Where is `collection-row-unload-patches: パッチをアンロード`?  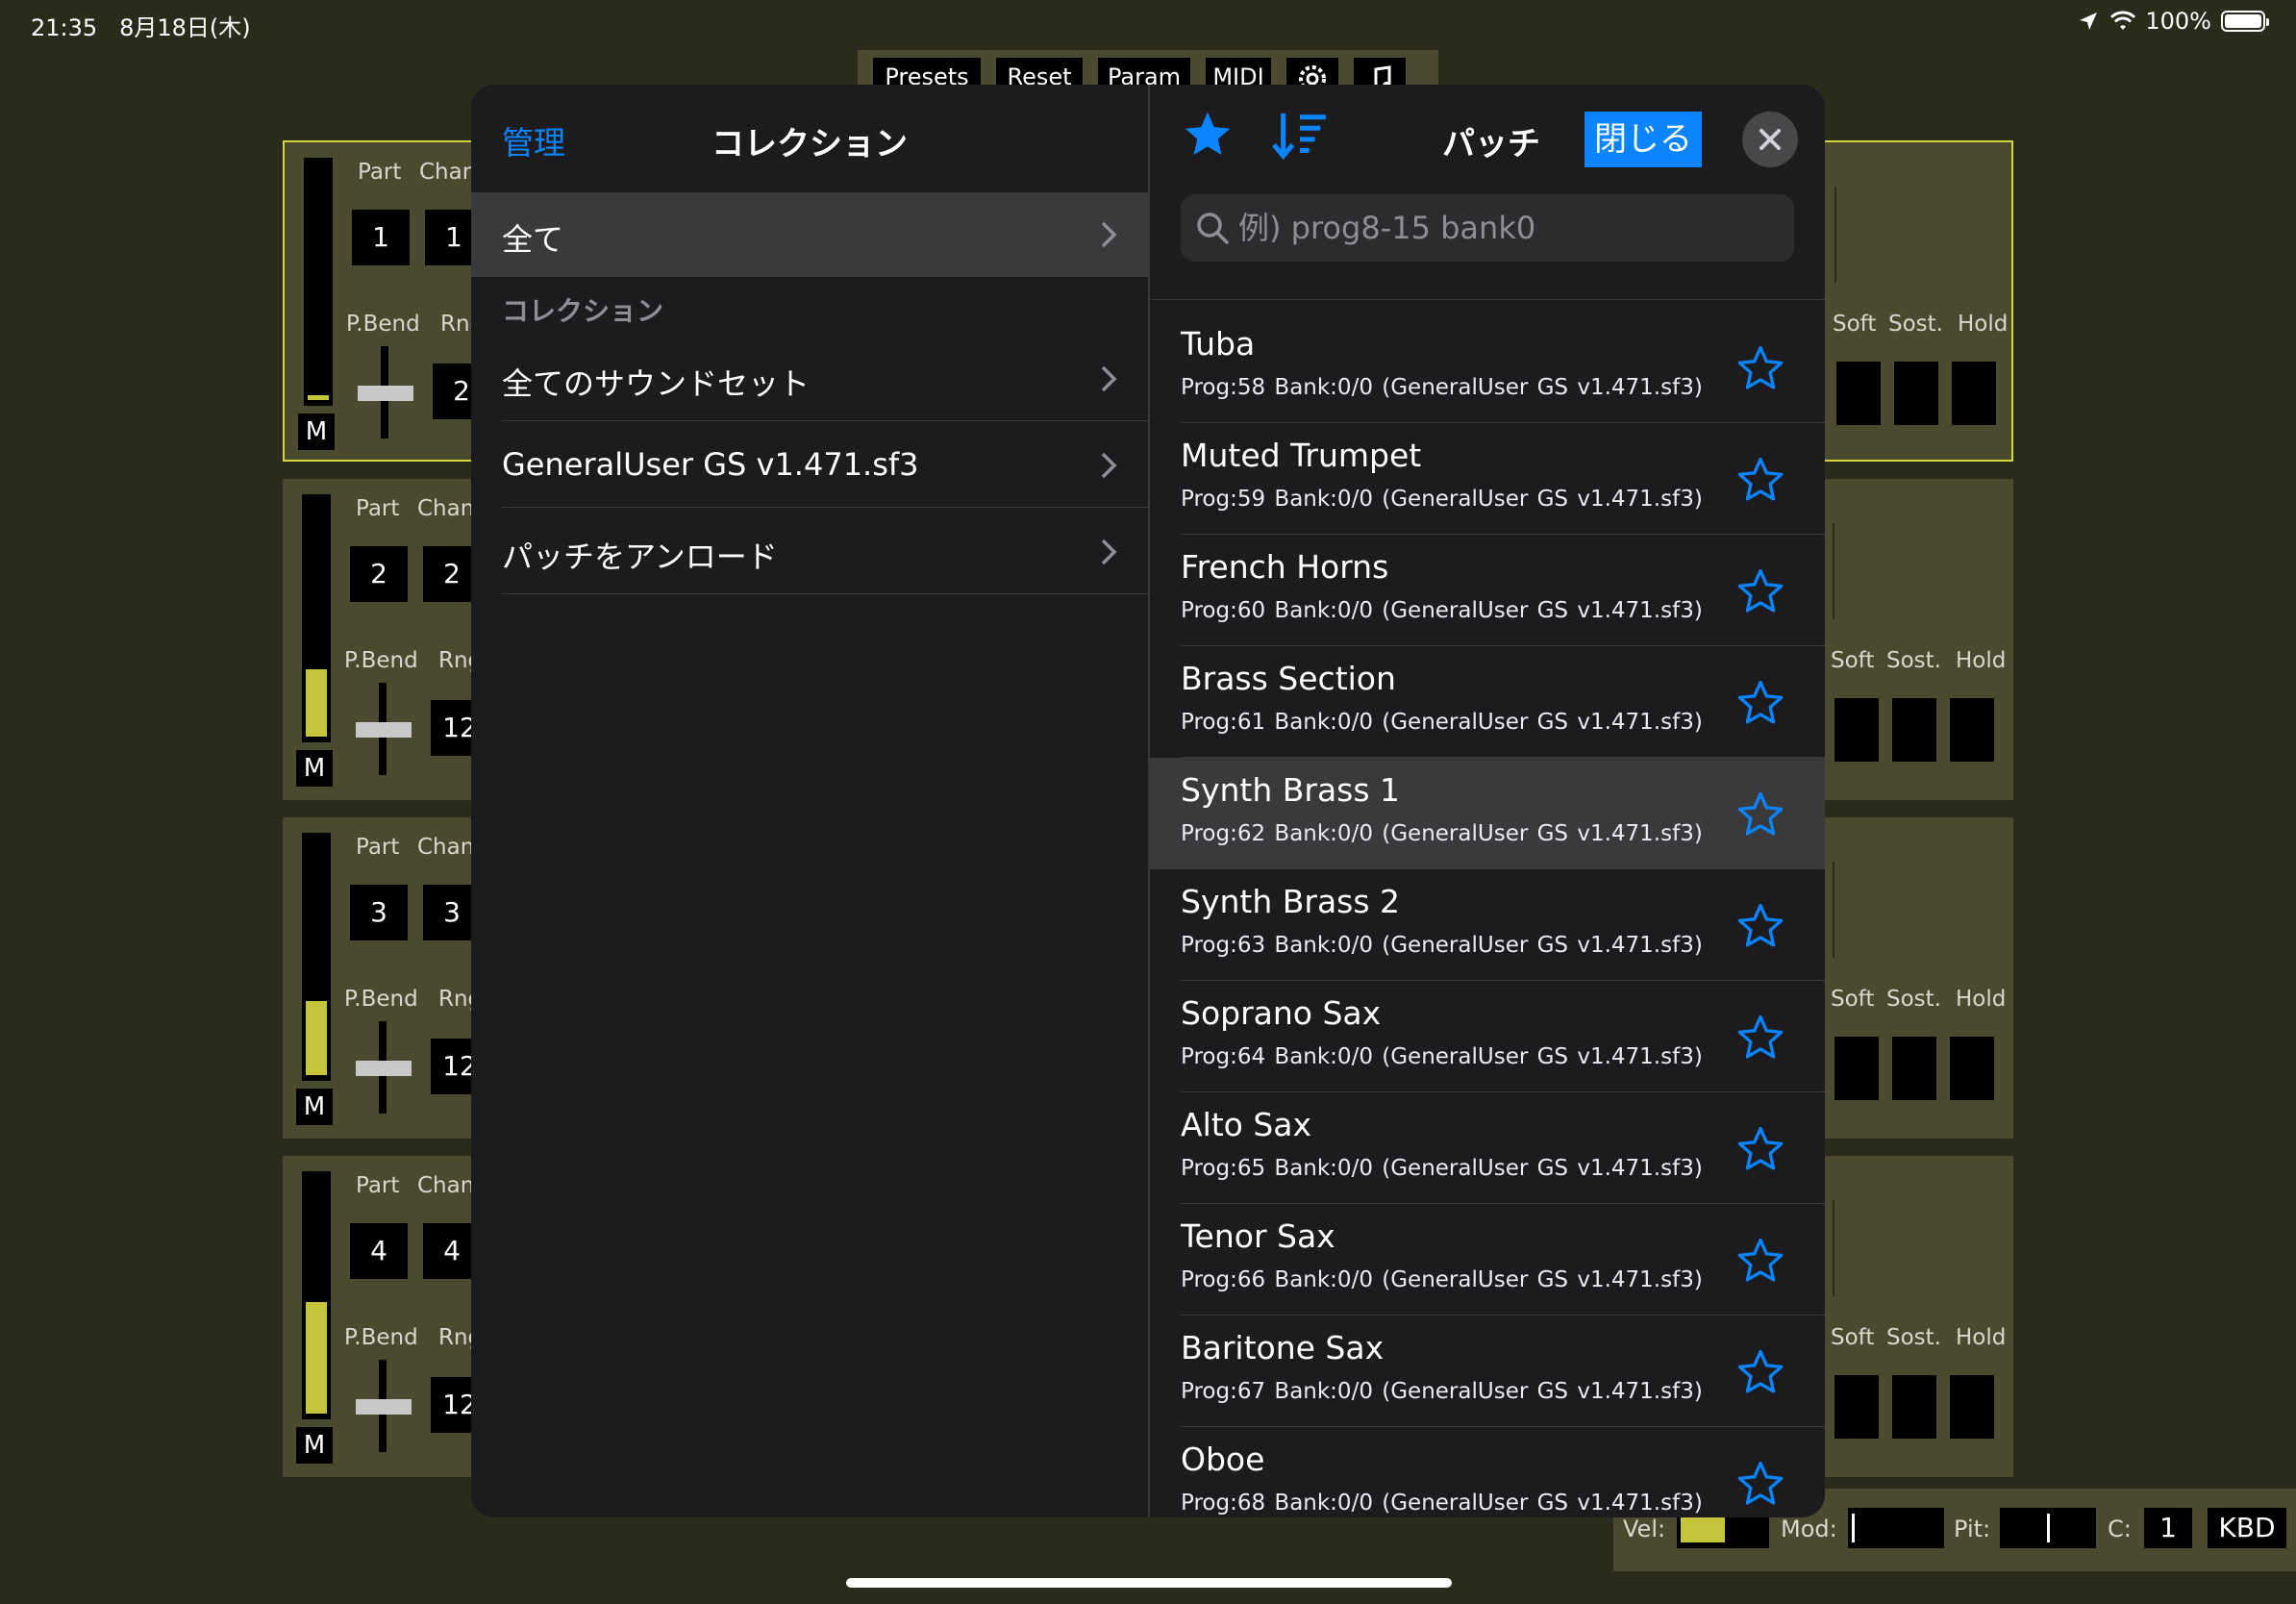
collection-row-unload-patches: パッチをアンロード is located at coordinates (809, 551).